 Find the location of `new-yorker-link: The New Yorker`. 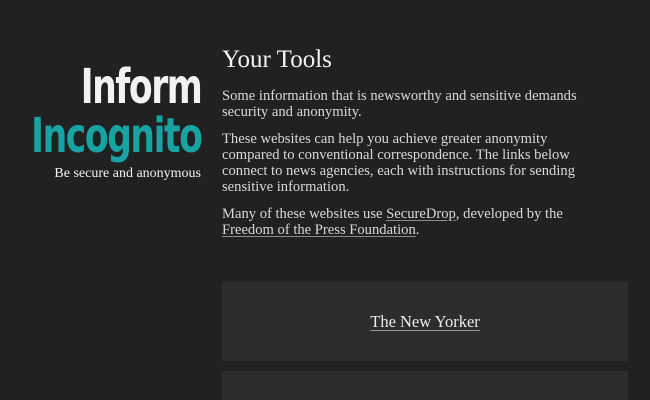

new-yorker-link: The New Yorker is located at coordinates (425, 322).